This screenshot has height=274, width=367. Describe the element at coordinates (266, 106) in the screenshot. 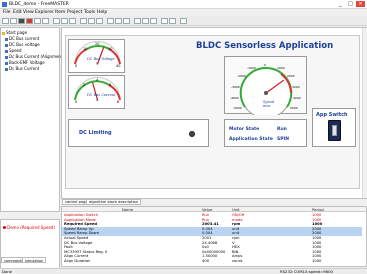

I see `gauge-unit: RPM` at that location.